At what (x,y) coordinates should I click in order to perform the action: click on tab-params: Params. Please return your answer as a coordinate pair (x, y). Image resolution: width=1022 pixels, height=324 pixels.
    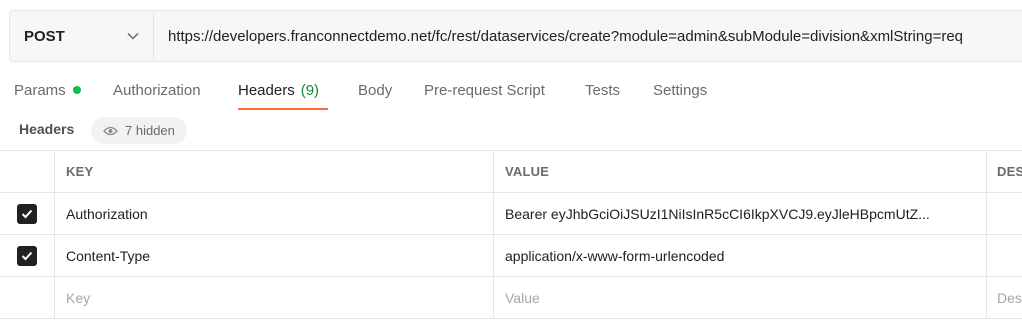
    Looking at the image, I should click on (47, 90).